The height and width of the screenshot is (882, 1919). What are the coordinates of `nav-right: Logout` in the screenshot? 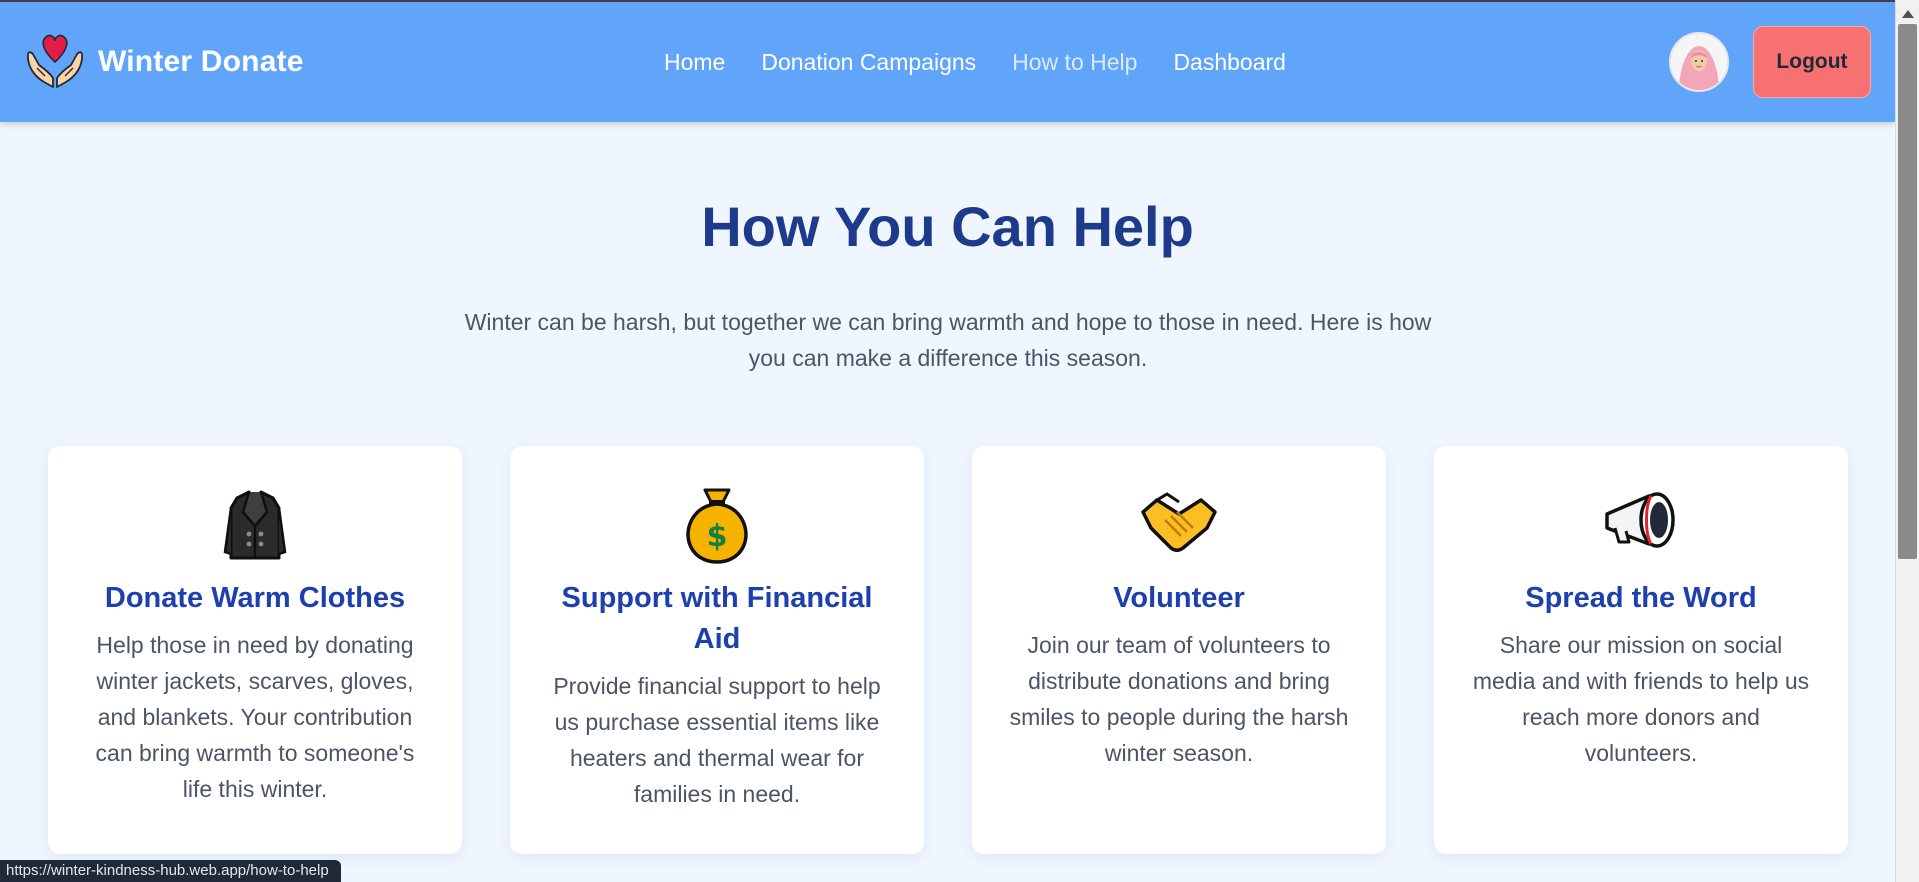 It's located at (1770, 62).